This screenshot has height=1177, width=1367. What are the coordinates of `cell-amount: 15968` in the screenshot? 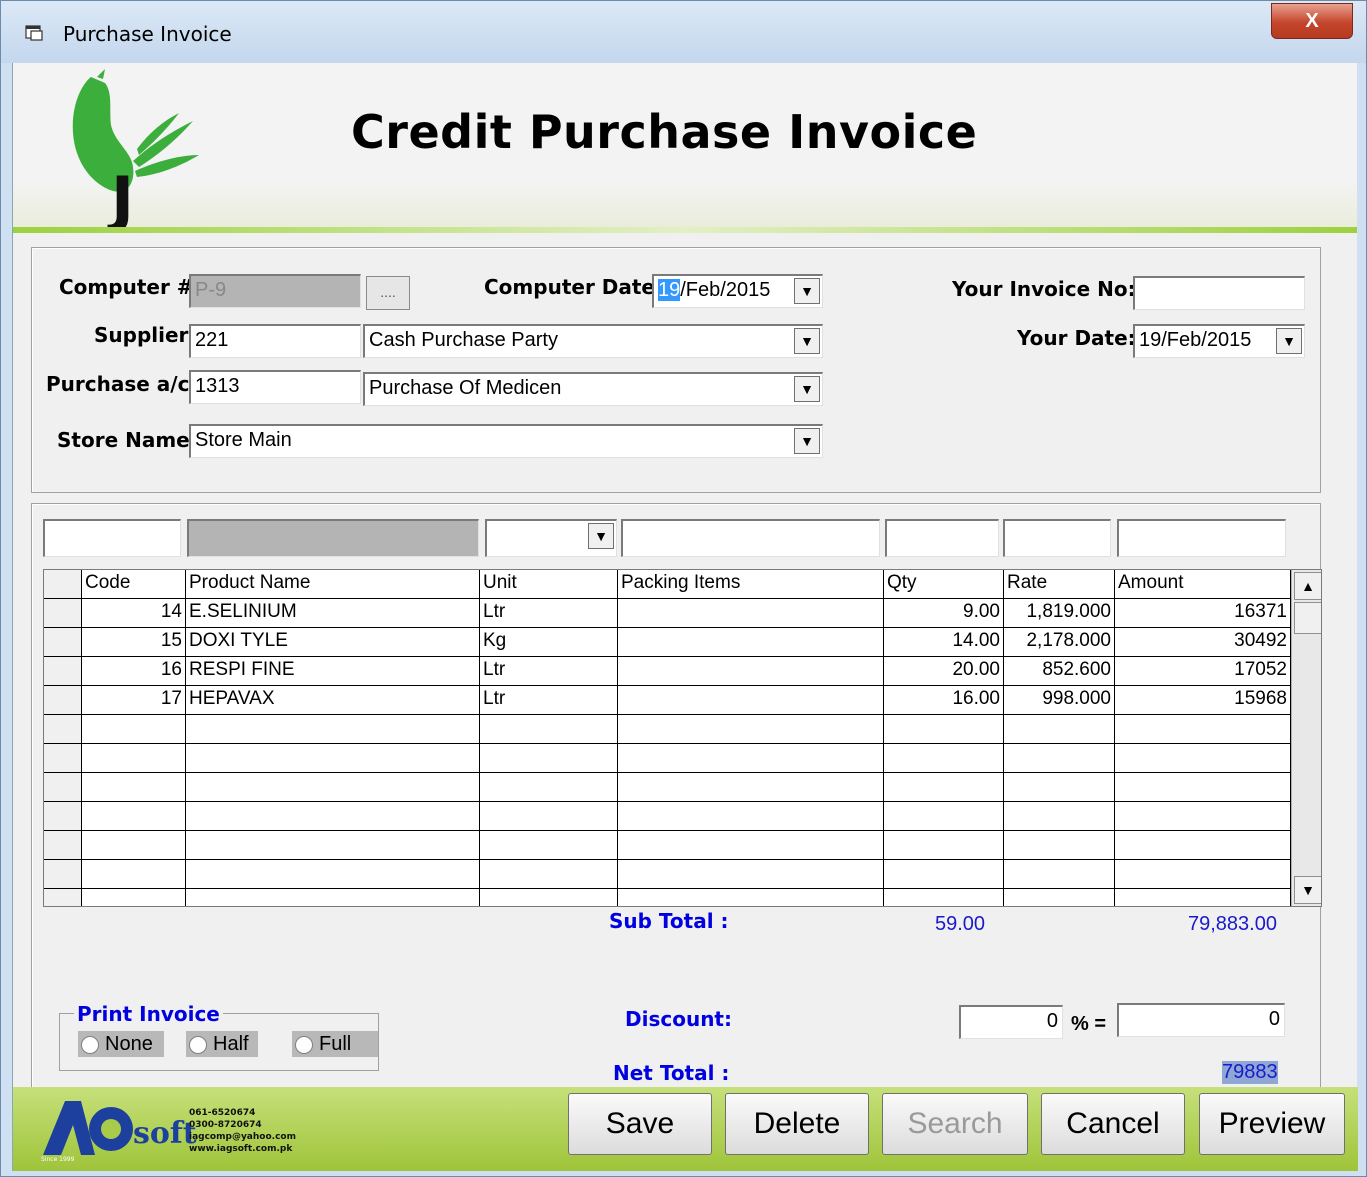 It's located at (1203, 700).